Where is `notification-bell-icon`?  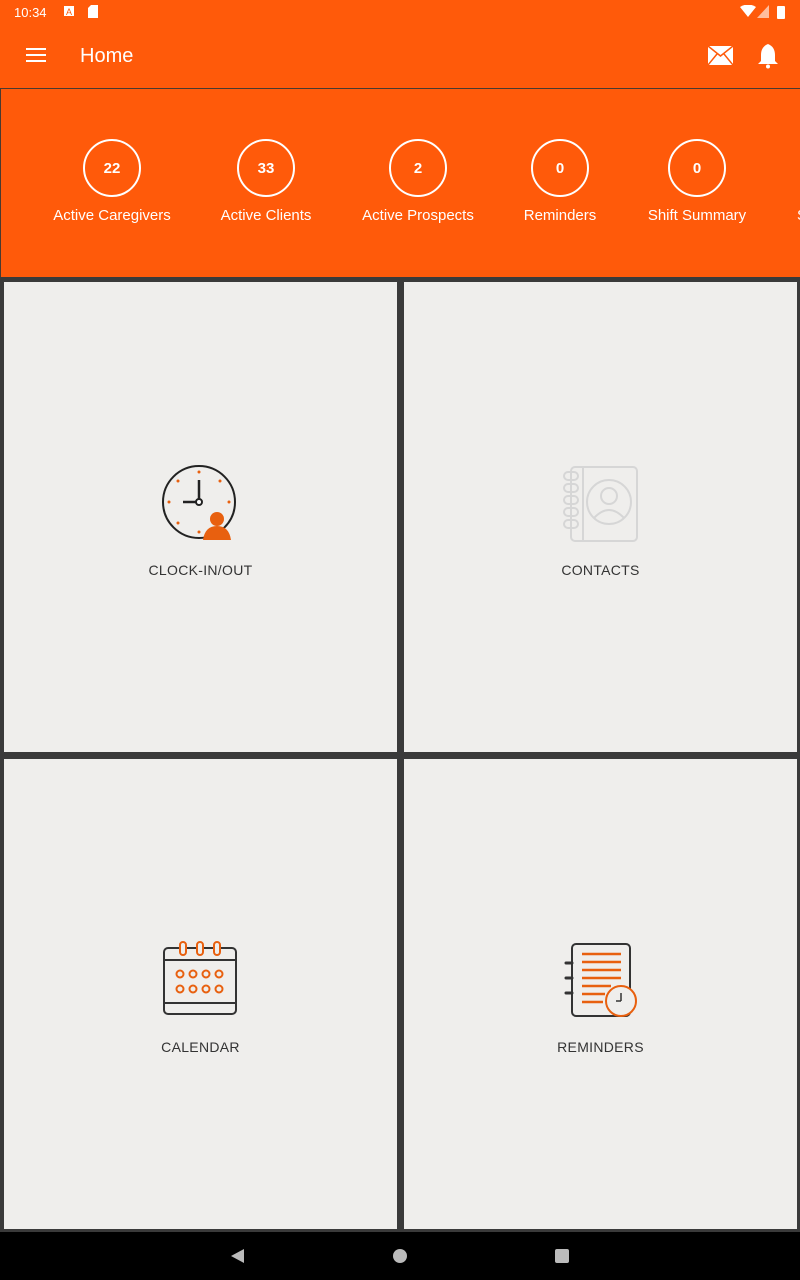
notification-bell-icon is located at coordinates (768, 56).